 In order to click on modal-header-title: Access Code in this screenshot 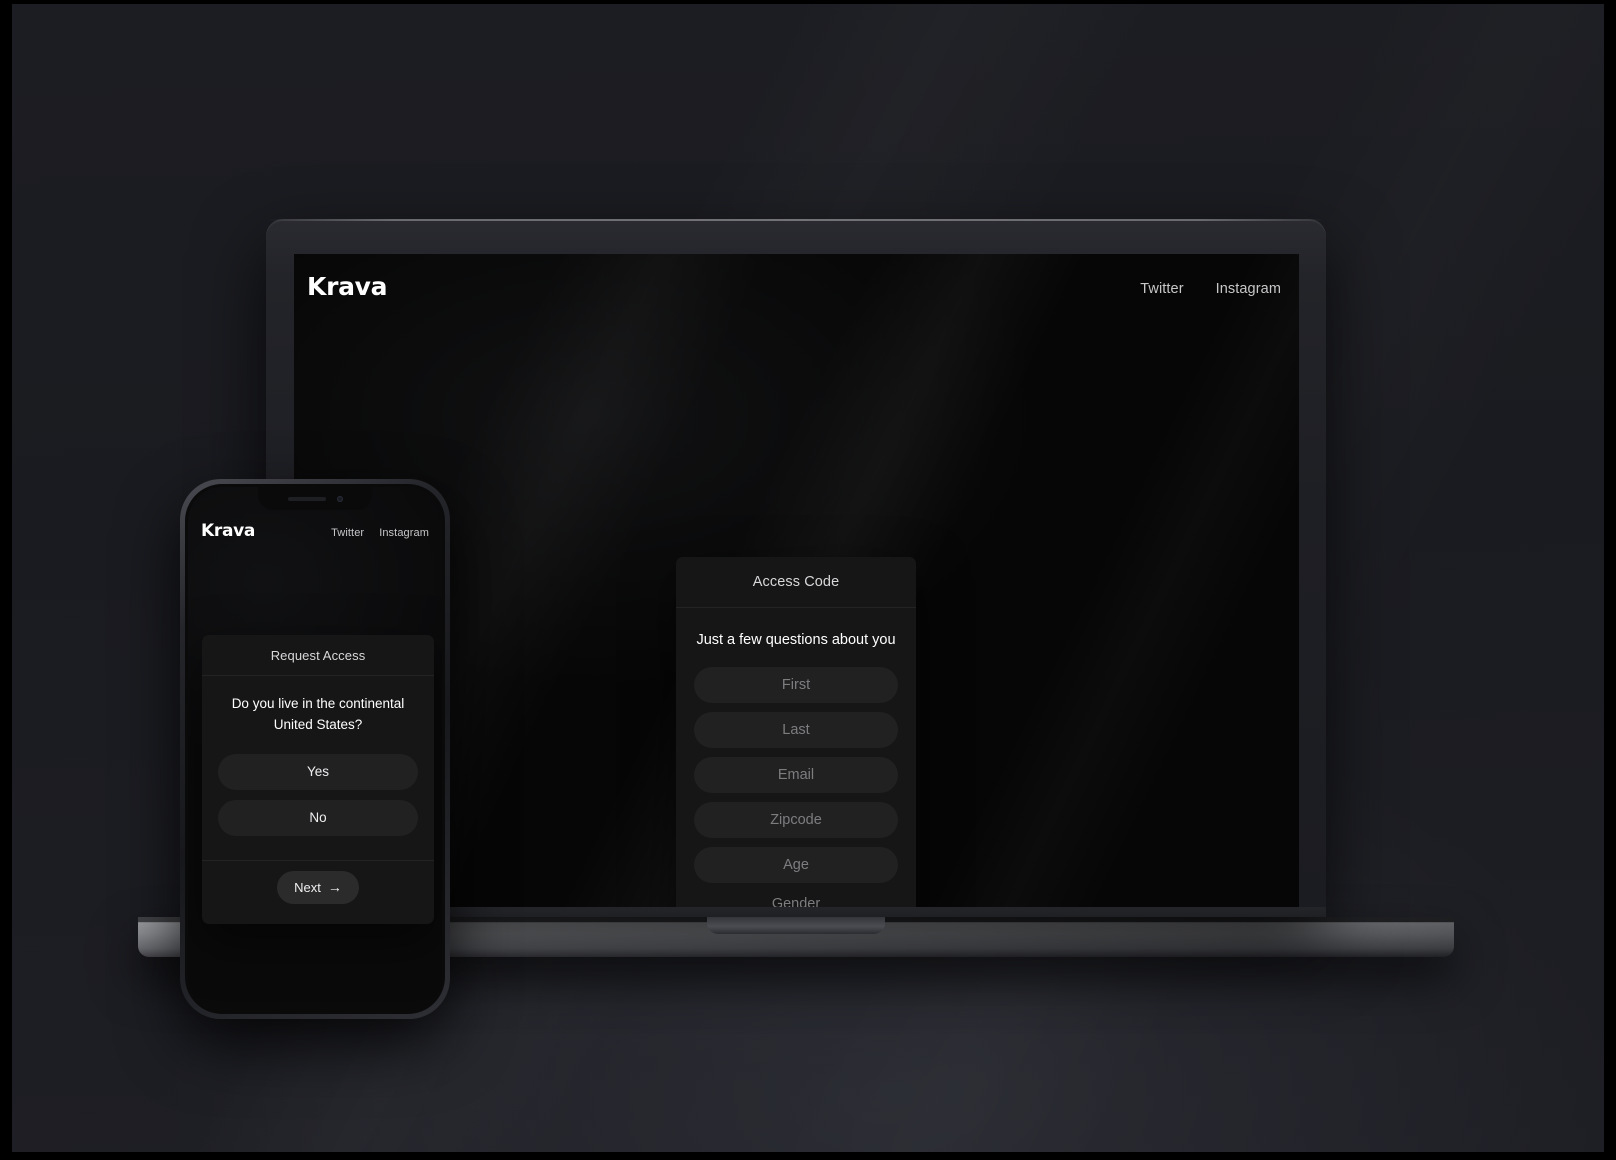, I will do `click(796, 582)`.